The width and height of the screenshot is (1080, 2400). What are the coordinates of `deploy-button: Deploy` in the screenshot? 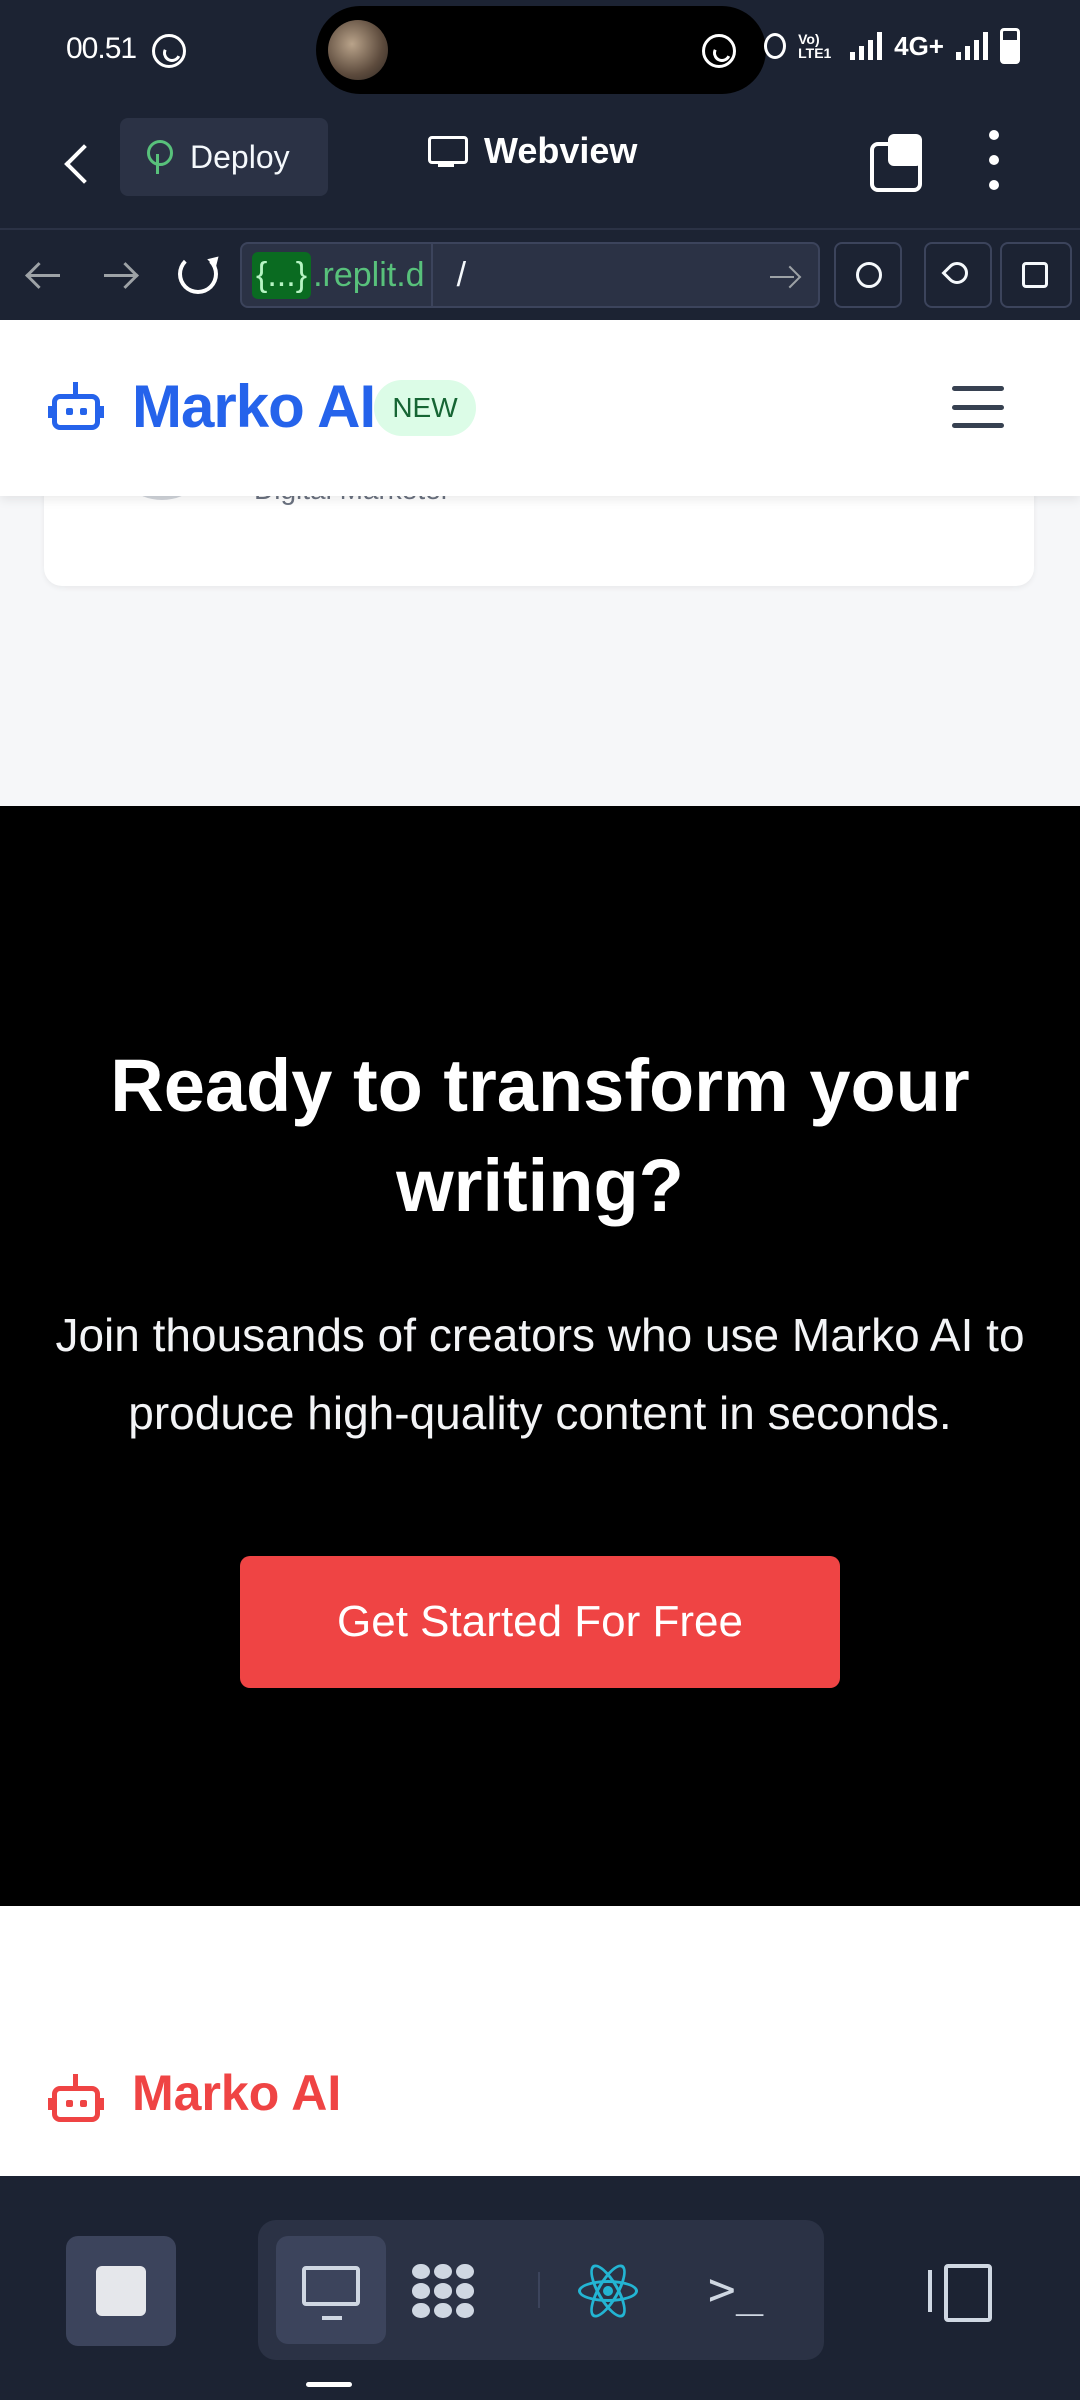 It's located at (224, 157).